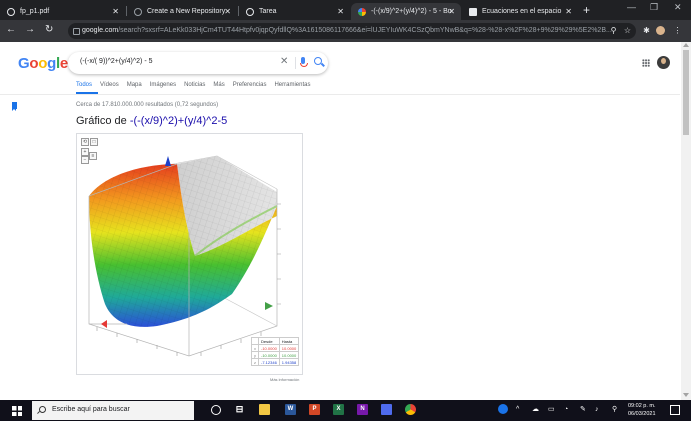  I want to click on cortana-icon, so click(216, 410).